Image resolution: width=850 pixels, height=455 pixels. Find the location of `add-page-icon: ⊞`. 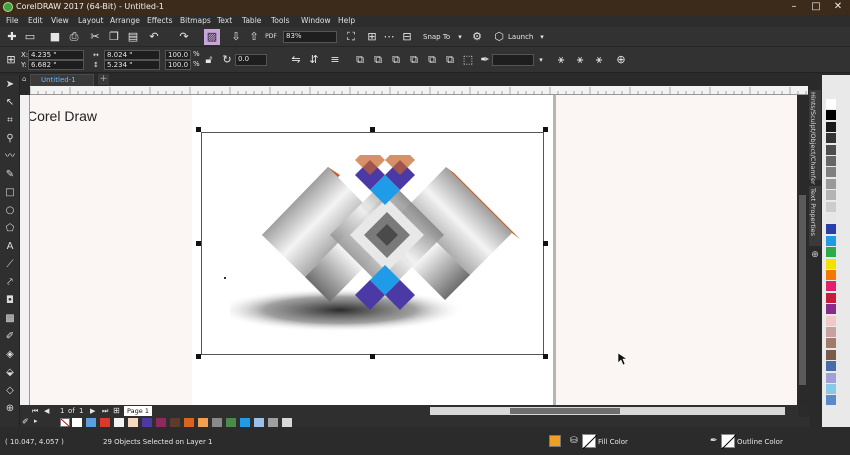

add-page-icon: ⊞ is located at coordinates (116, 410).